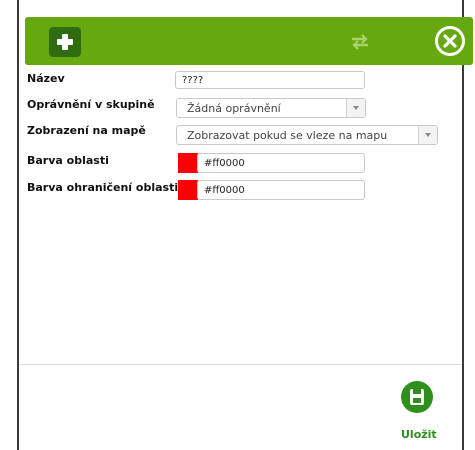  What do you see at coordinates (103, 187) in the screenshot?
I see `border-color-label: Barva ohraničení oblasti` at bounding box center [103, 187].